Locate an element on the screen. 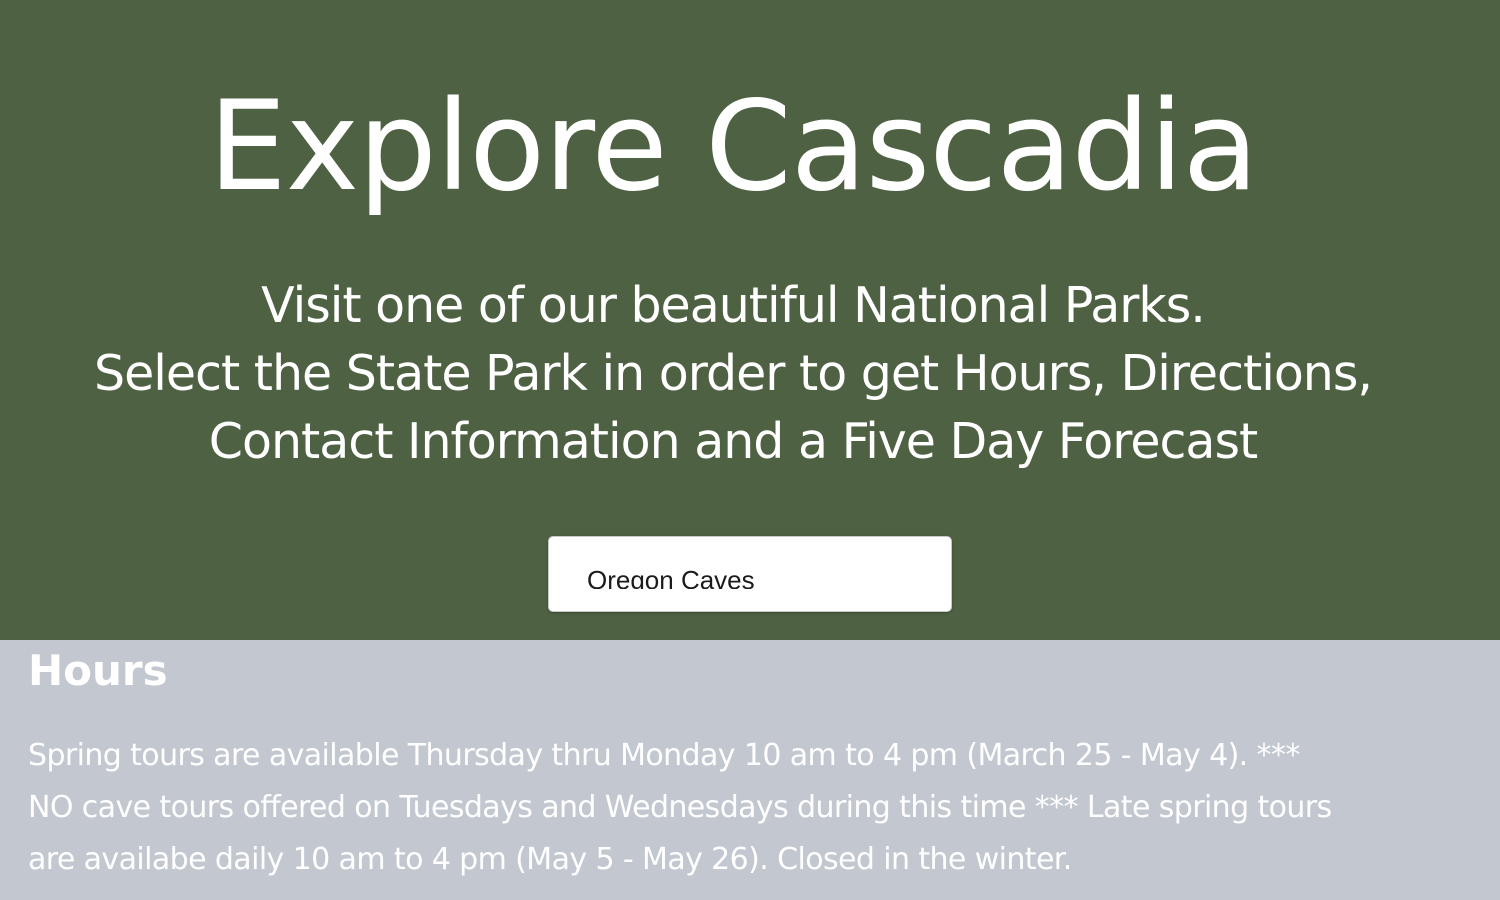 The width and height of the screenshot is (1500, 900). park-select-dropdown: Oregon Caves is located at coordinates (750, 574).